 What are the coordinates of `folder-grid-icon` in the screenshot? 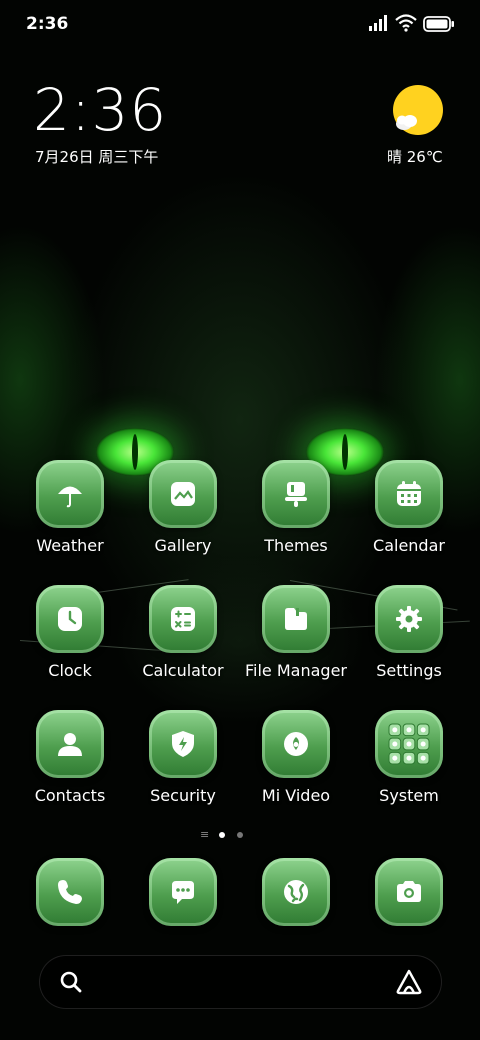 It's located at (409, 744).